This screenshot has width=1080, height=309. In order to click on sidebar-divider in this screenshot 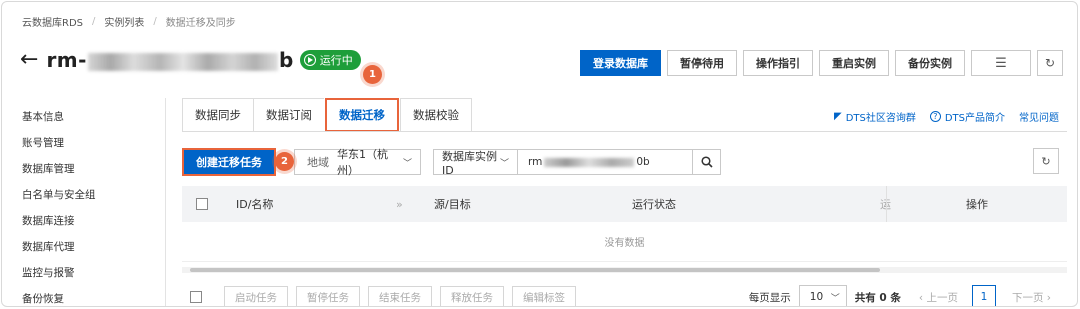, I will do `click(165, 202)`.